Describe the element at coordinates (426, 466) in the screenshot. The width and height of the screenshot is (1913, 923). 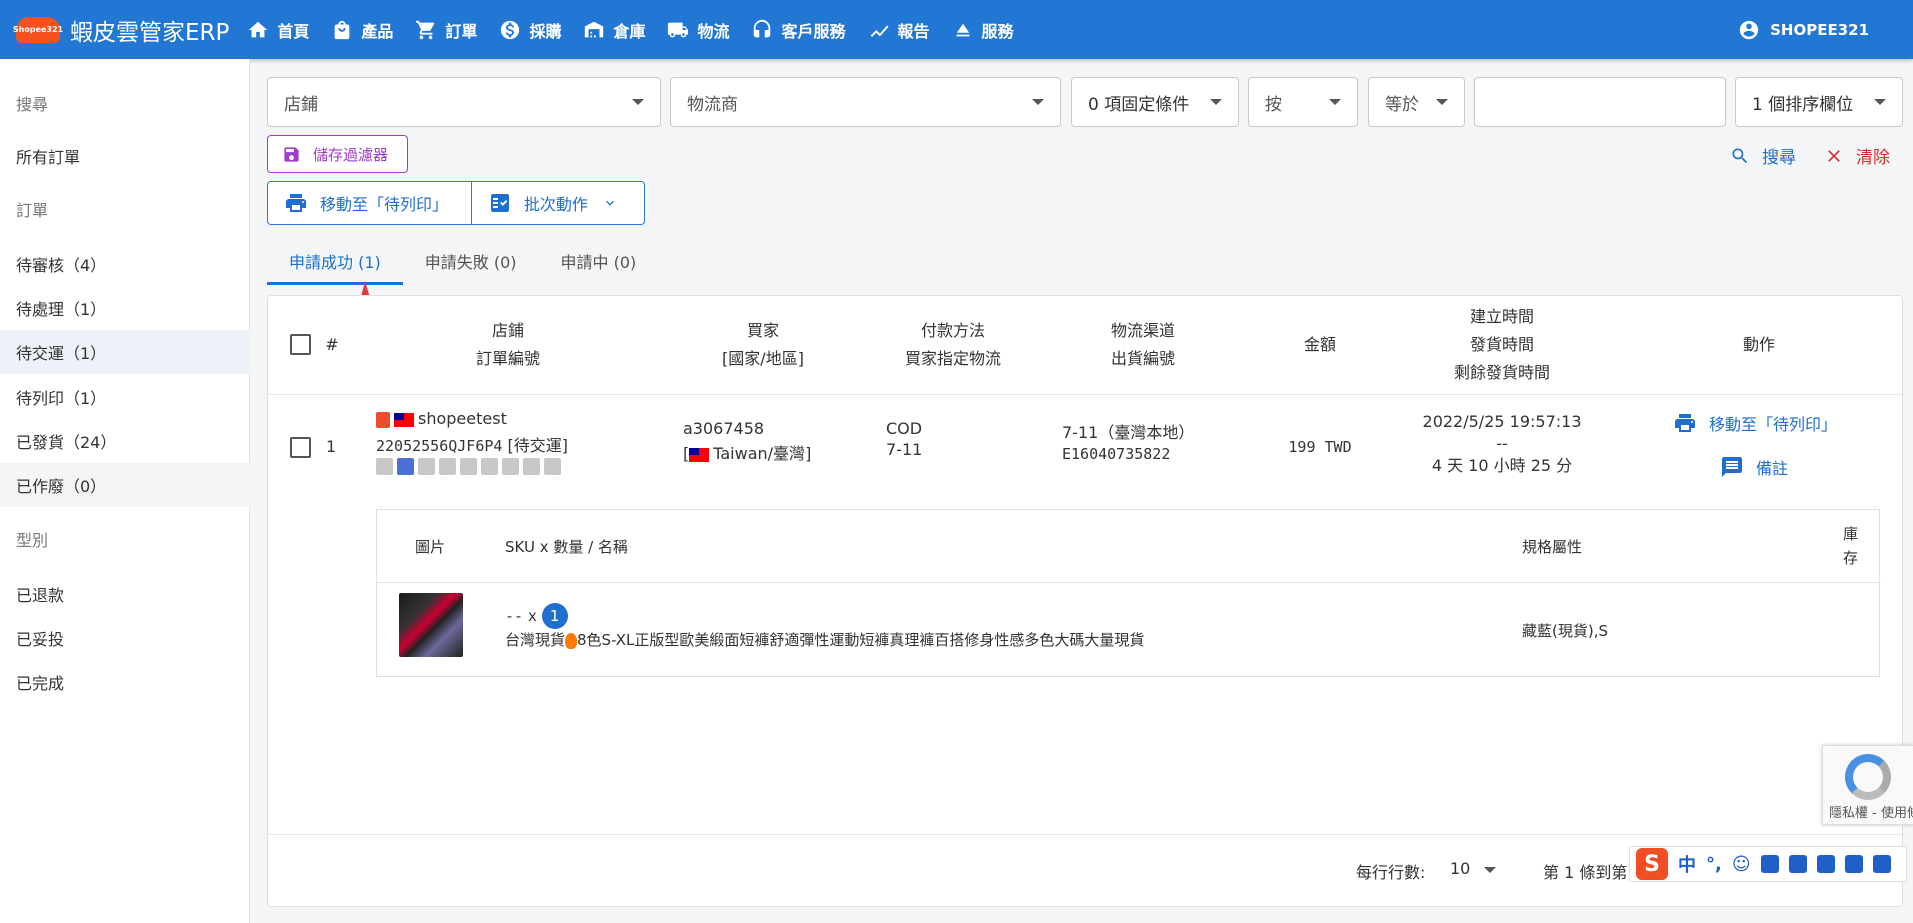
I see `upload-icon` at that location.